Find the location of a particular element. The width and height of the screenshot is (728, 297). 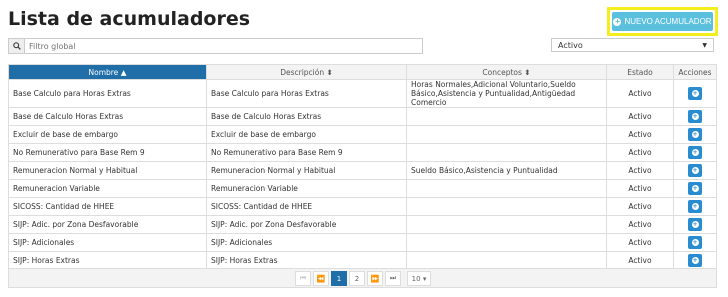

column-header-acciones: Acciones is located at coordinates (695, 72).